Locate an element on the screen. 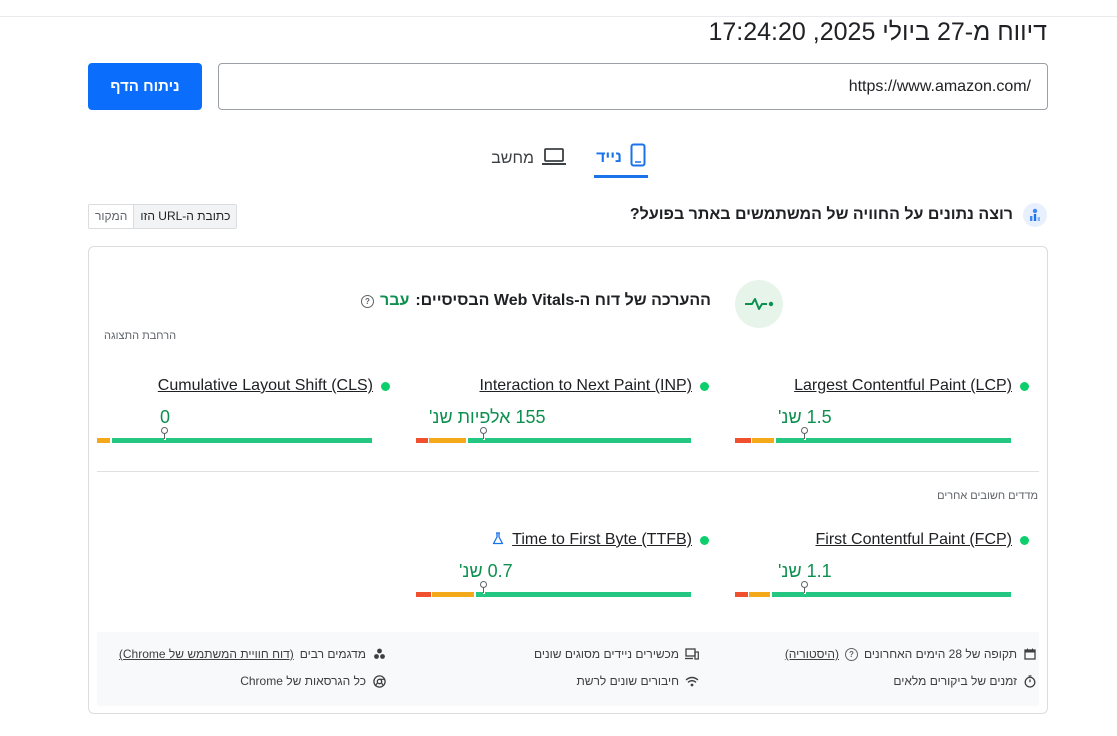 The height and width of the screenshot is (736, 1117). metric-inp-marker is located at coordinates (483, 433).